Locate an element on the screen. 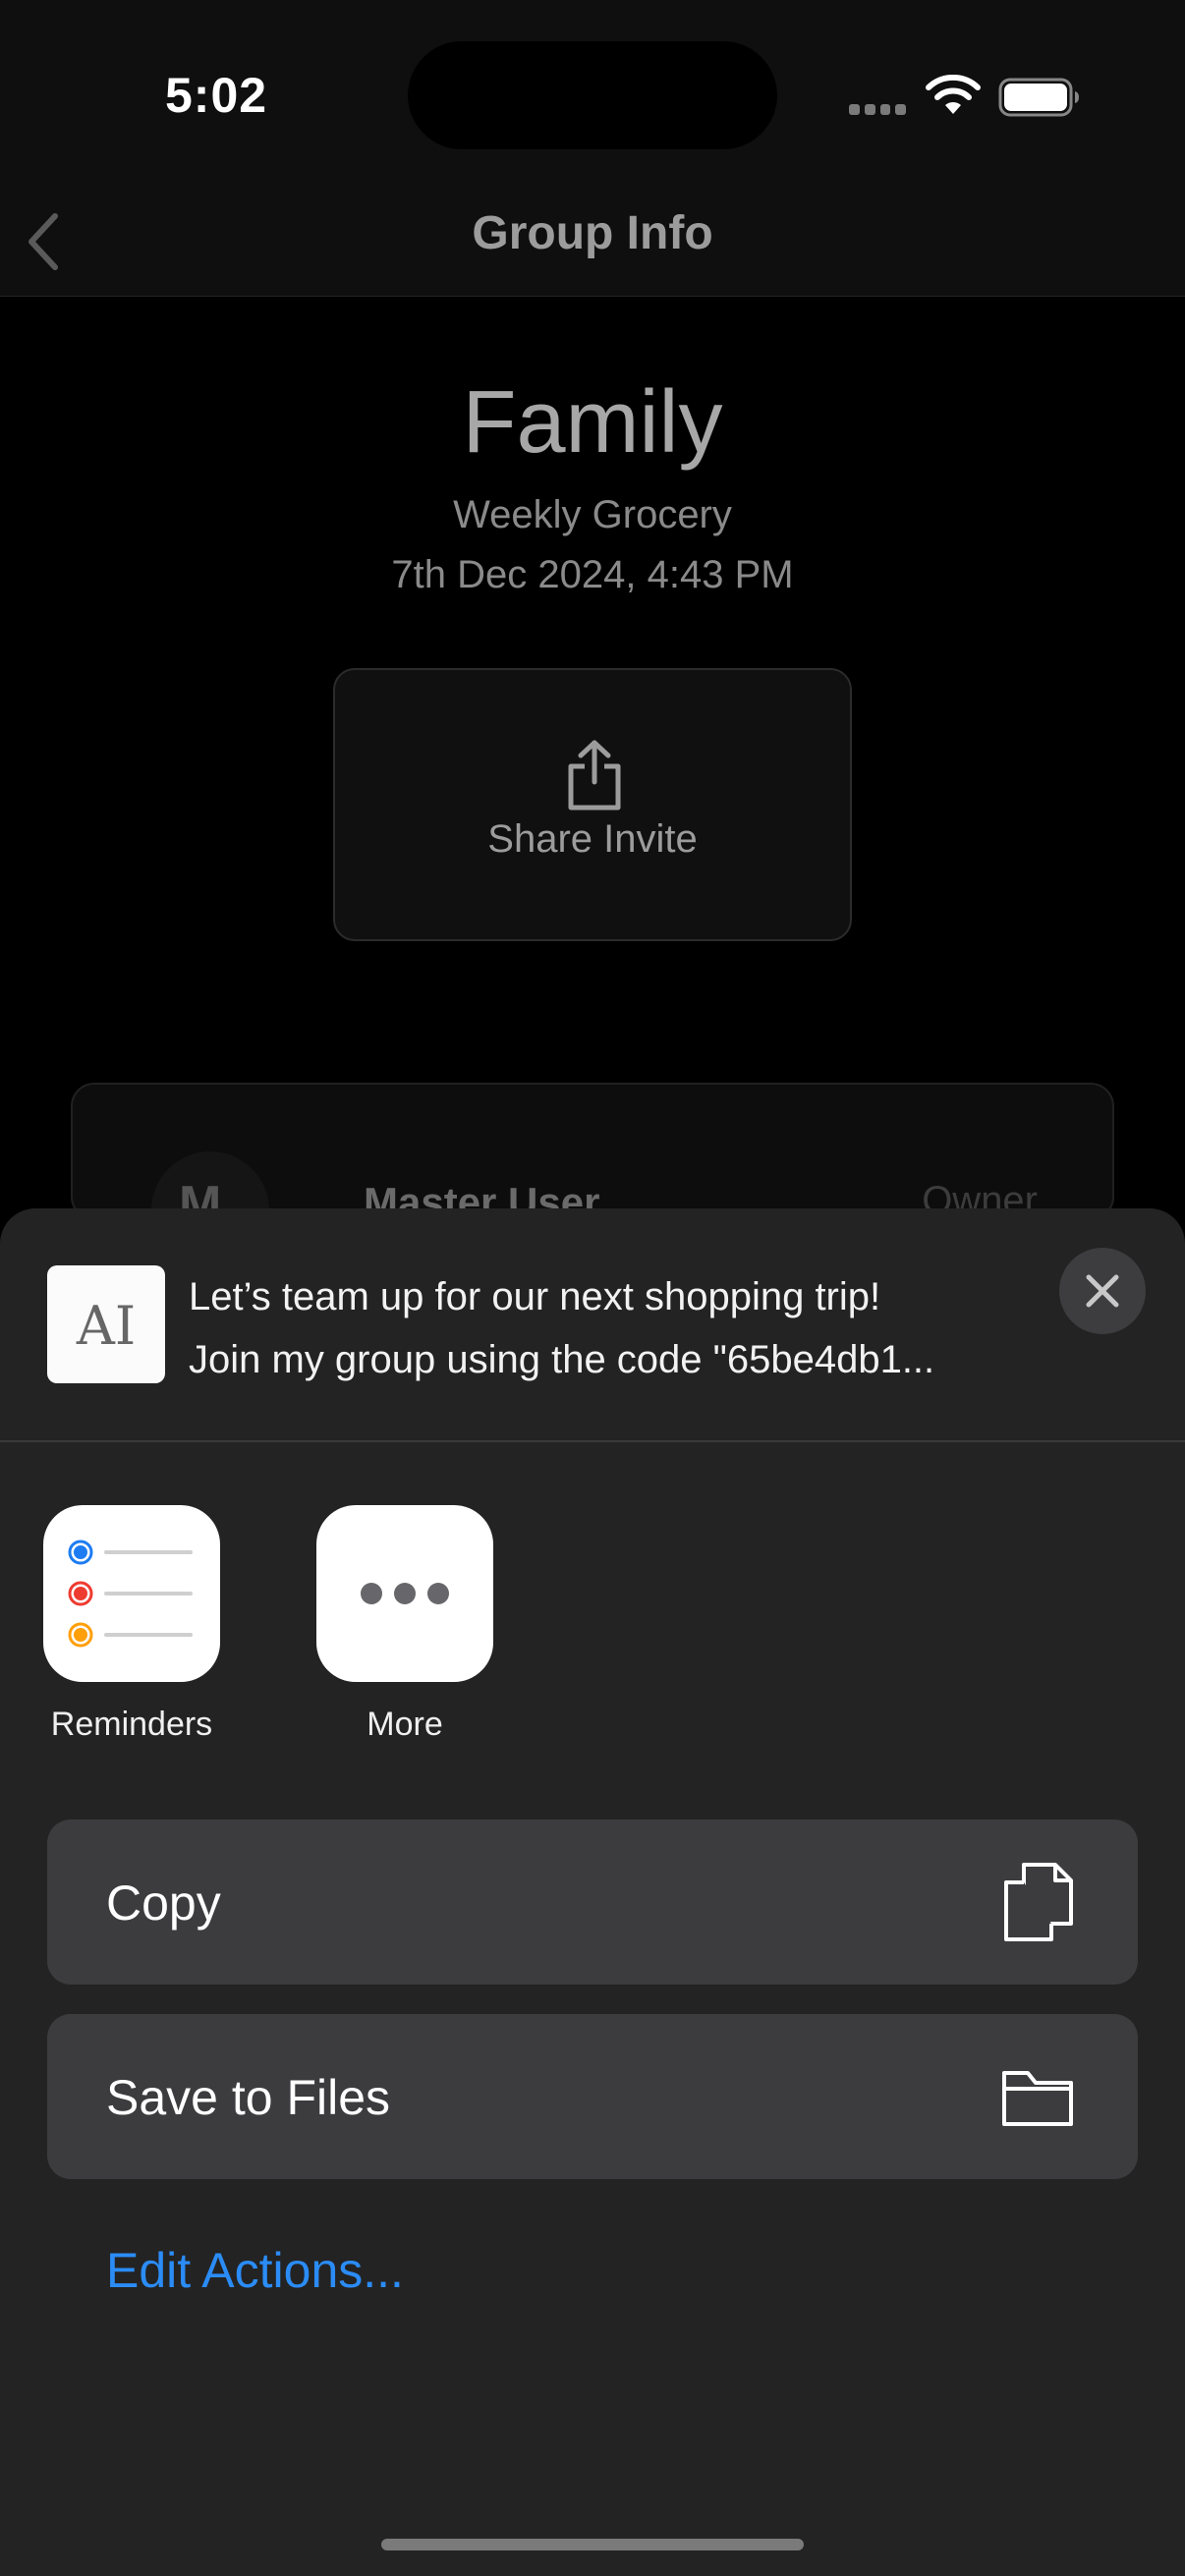 This screenshot has height=2576, width=1185. copy-action-label: Copy is located at coordinates (164, 1903).